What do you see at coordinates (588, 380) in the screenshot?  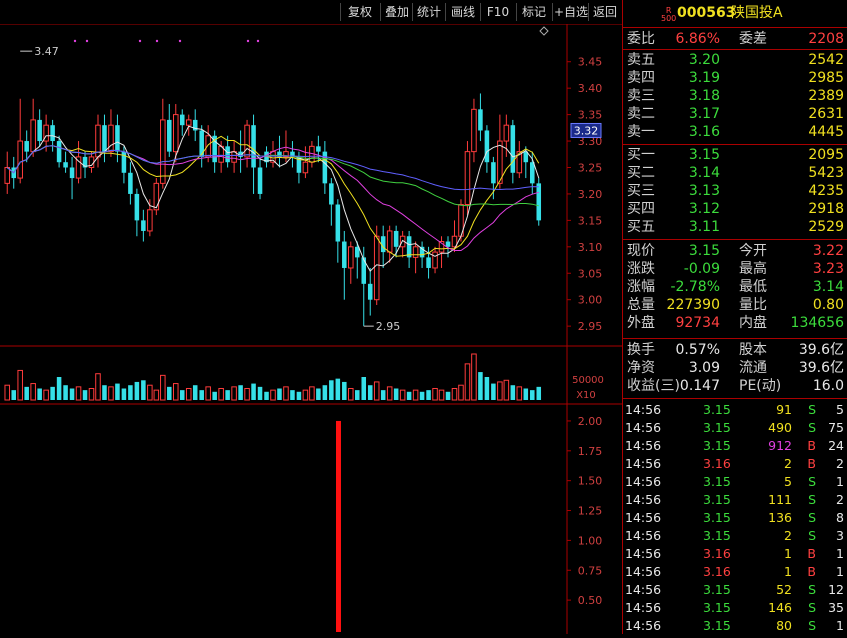 I see `volume-axis-label: 50000` at bounding box center [588, 380].